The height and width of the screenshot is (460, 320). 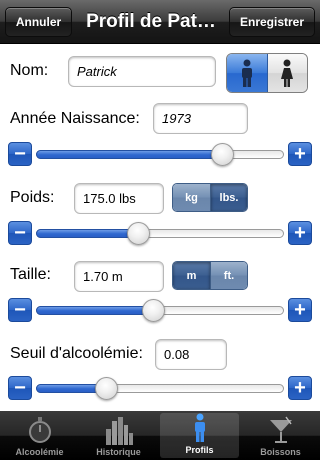 What do you see at coordinates (300, 388) in the screenshot?
I see `alcohol-threshold-increment-button: +` at bounding box center [300, 388].